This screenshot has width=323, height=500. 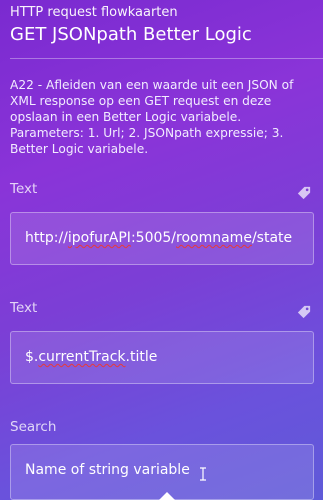 I want to click on jsonpath-field-label: Text, so click(x=24, y=308).